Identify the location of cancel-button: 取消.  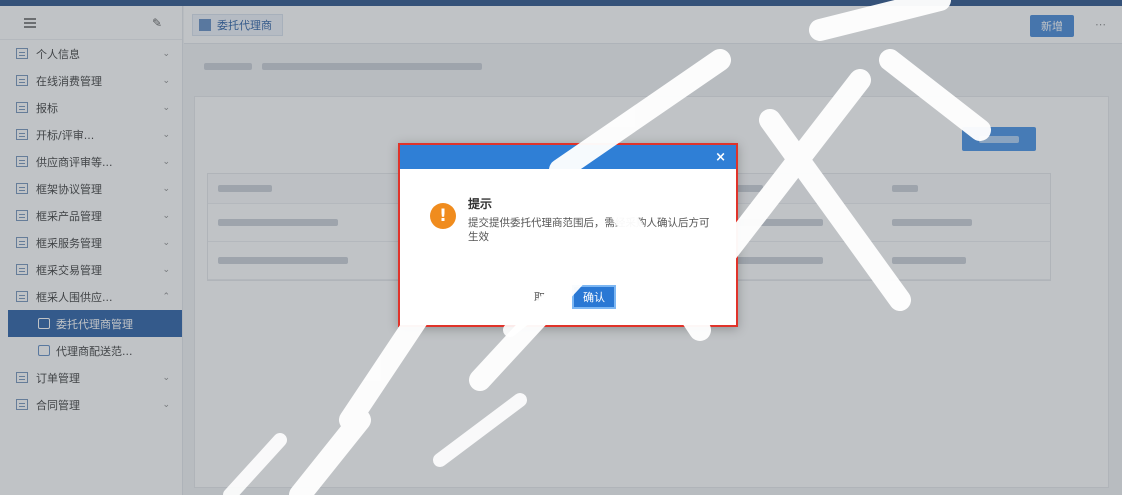
(545, 297).